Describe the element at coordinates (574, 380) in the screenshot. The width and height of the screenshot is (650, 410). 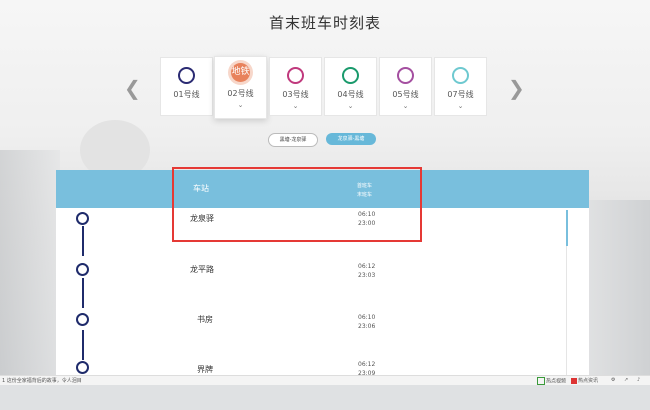
I see `news-icon` at that location.